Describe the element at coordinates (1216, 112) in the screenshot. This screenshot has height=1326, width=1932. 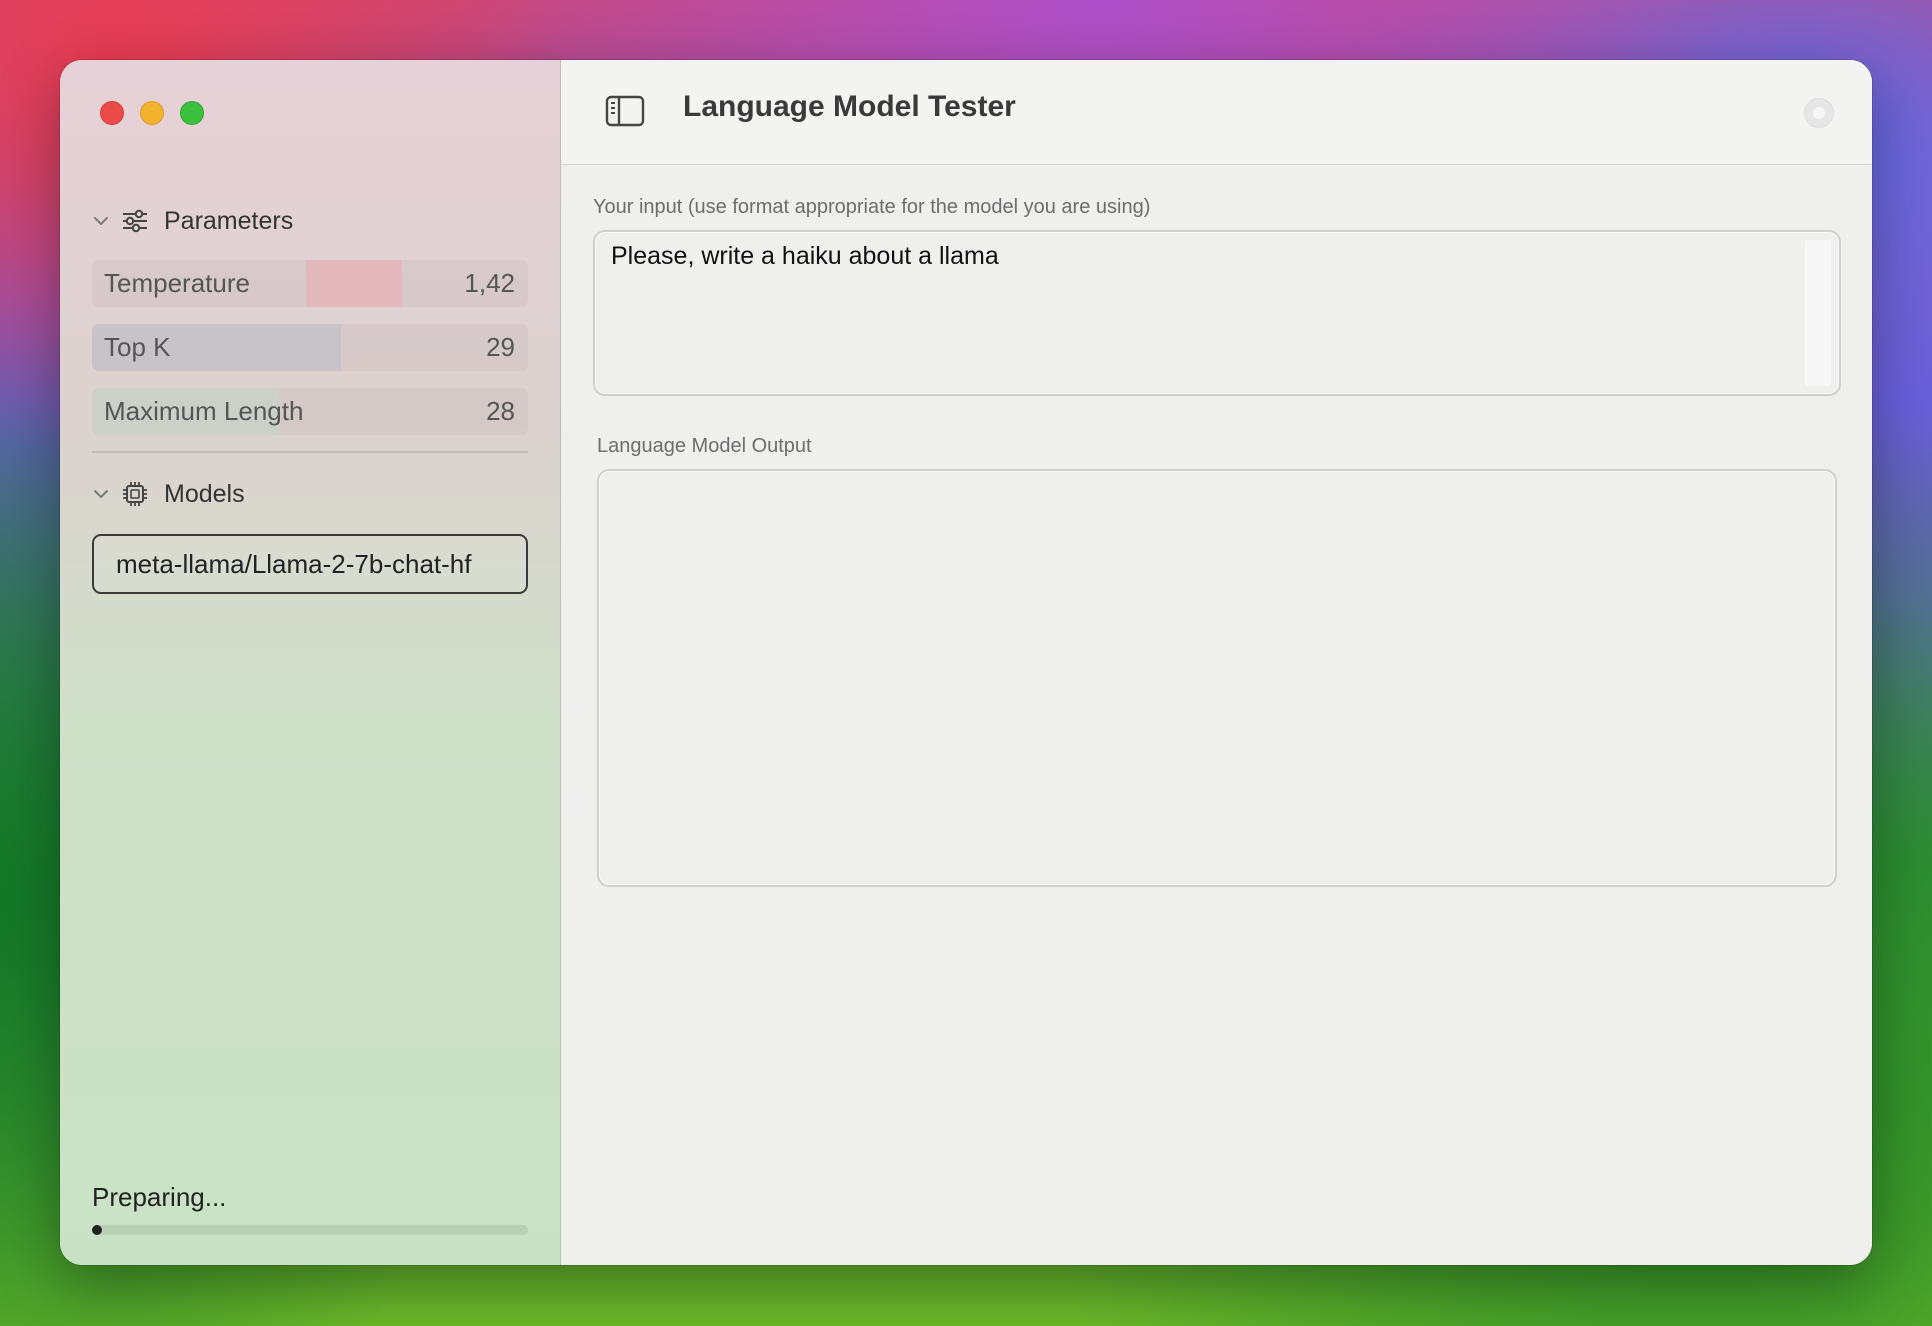
I see `toolbar: Language Model Tester` at that location.